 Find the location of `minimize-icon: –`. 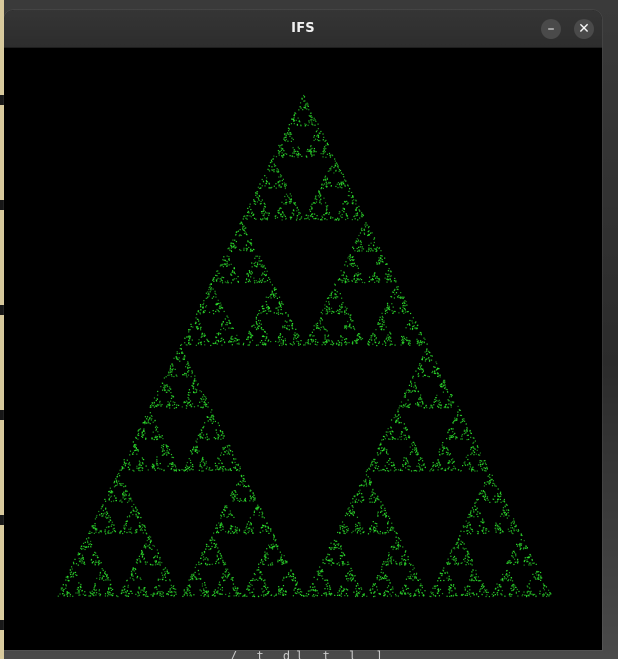

minimize-icon: – is located at coordinates (551, 29).